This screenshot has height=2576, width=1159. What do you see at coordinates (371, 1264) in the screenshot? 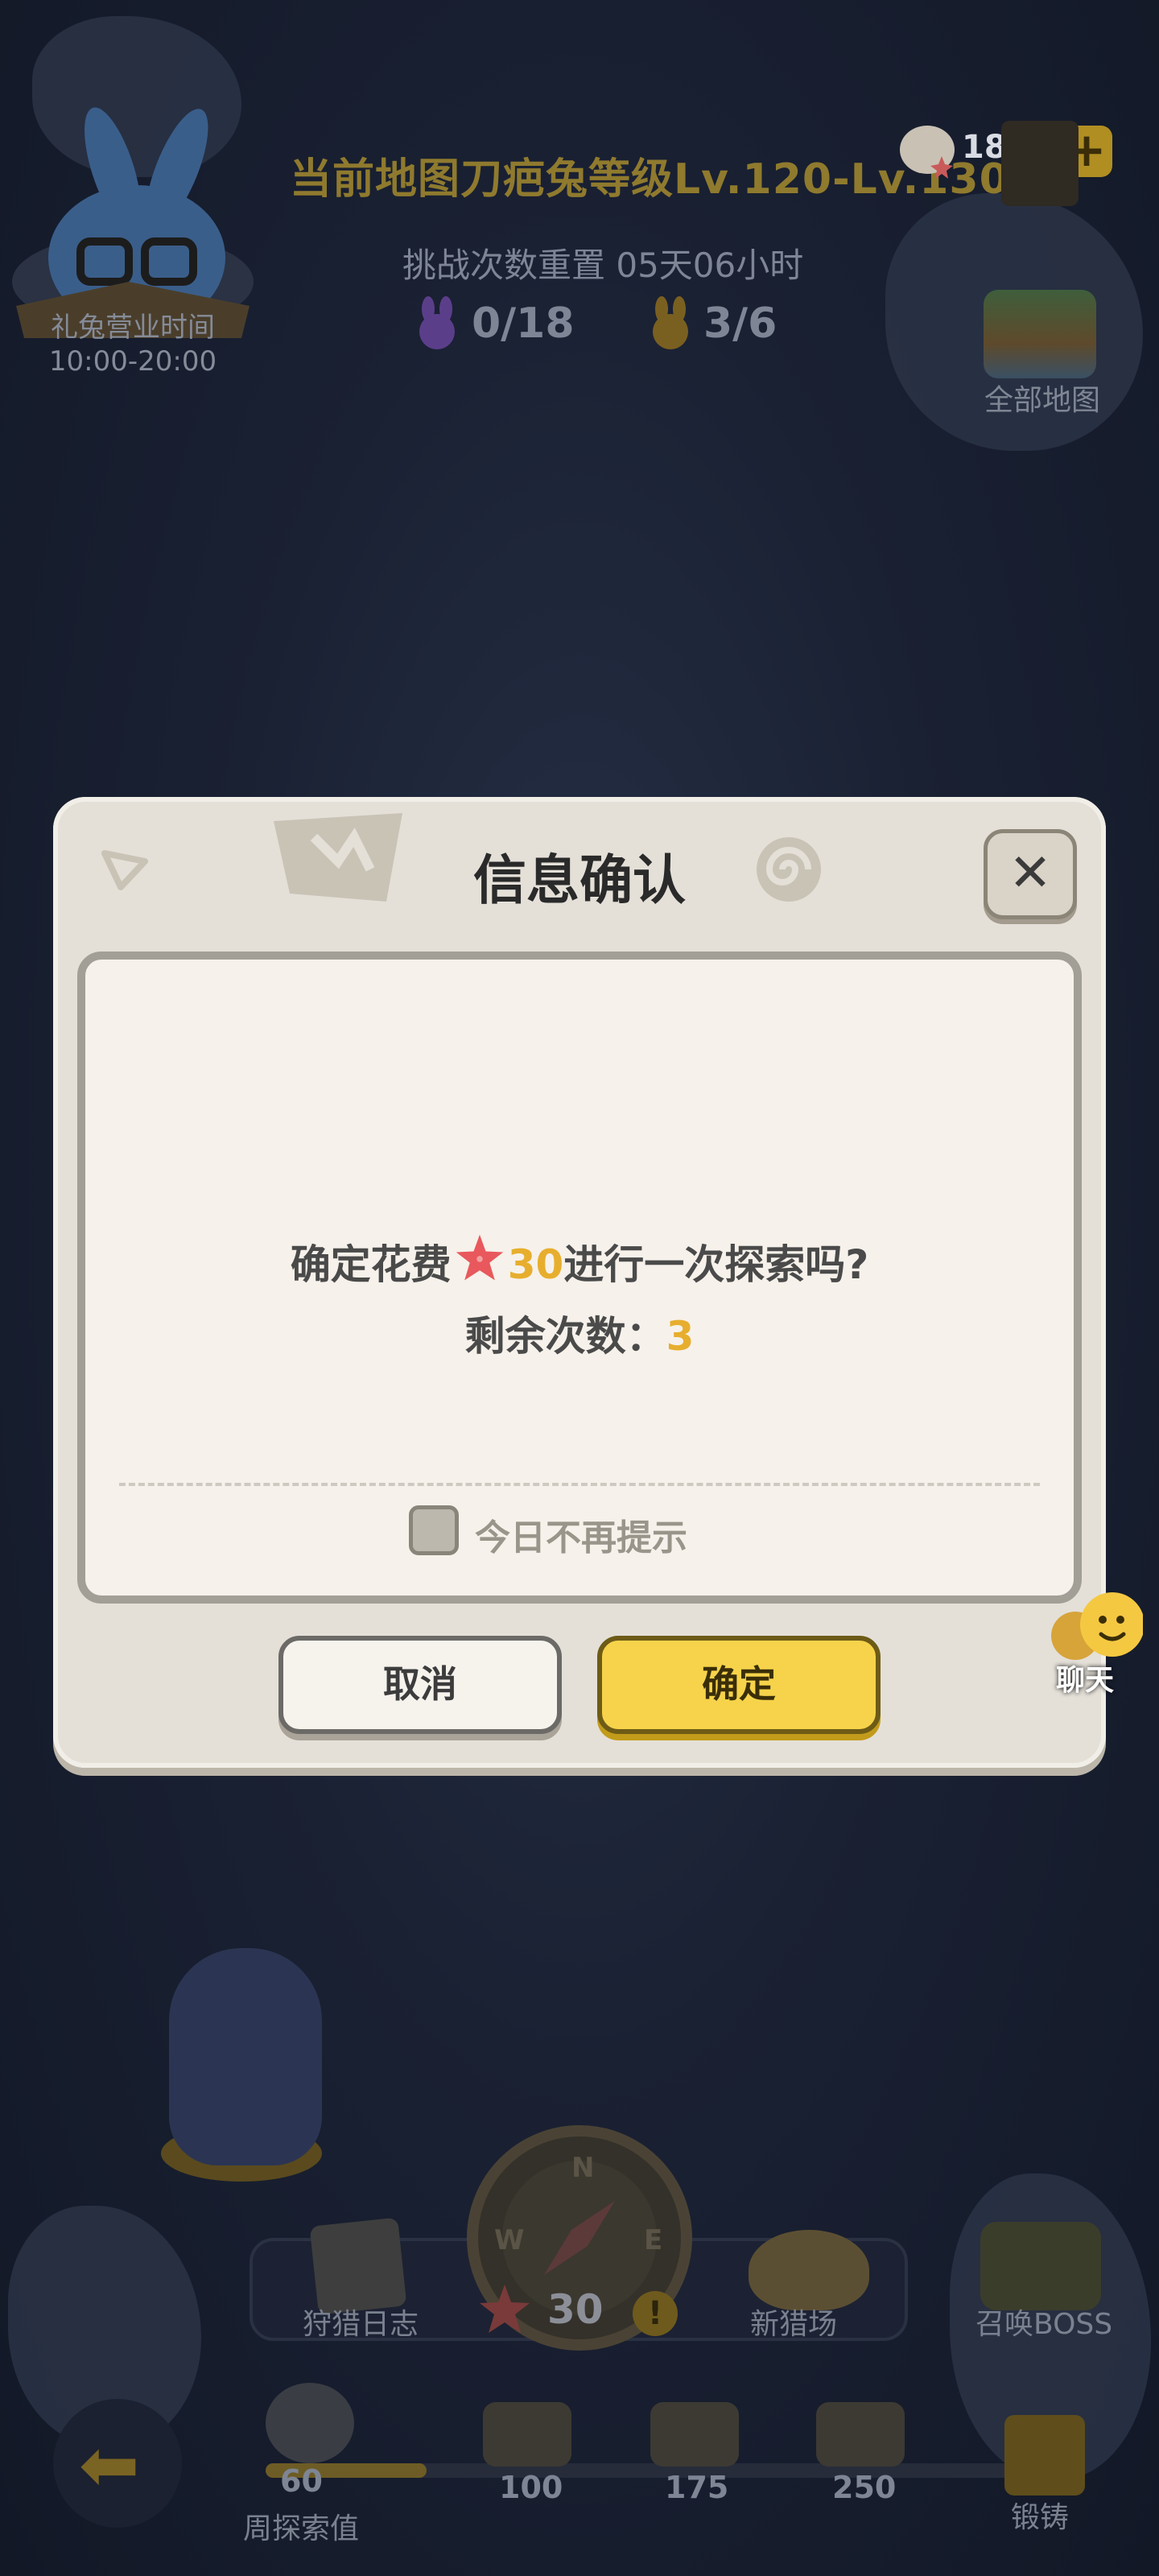
I see `message-prefix: 确定花费` at bounding box center [371, 1264].